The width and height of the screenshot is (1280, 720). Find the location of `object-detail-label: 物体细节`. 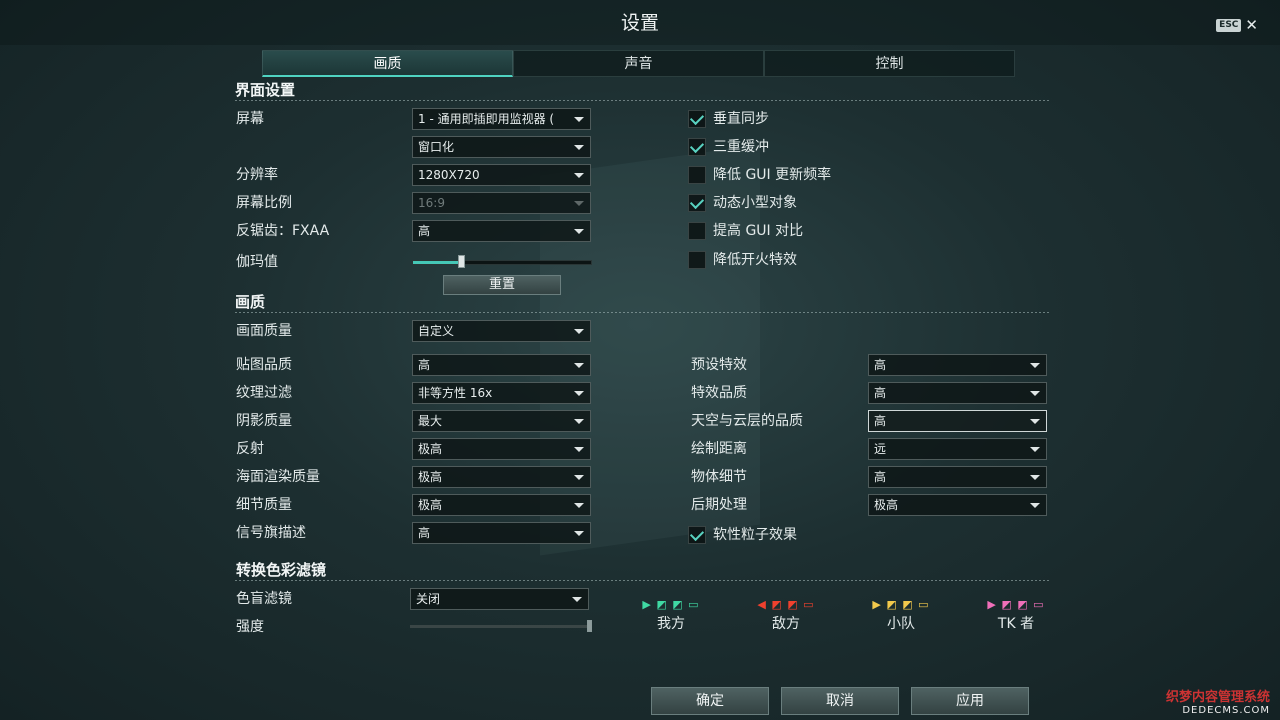

object-detail-label: 物体细节 is located at coordinates (719, 477).